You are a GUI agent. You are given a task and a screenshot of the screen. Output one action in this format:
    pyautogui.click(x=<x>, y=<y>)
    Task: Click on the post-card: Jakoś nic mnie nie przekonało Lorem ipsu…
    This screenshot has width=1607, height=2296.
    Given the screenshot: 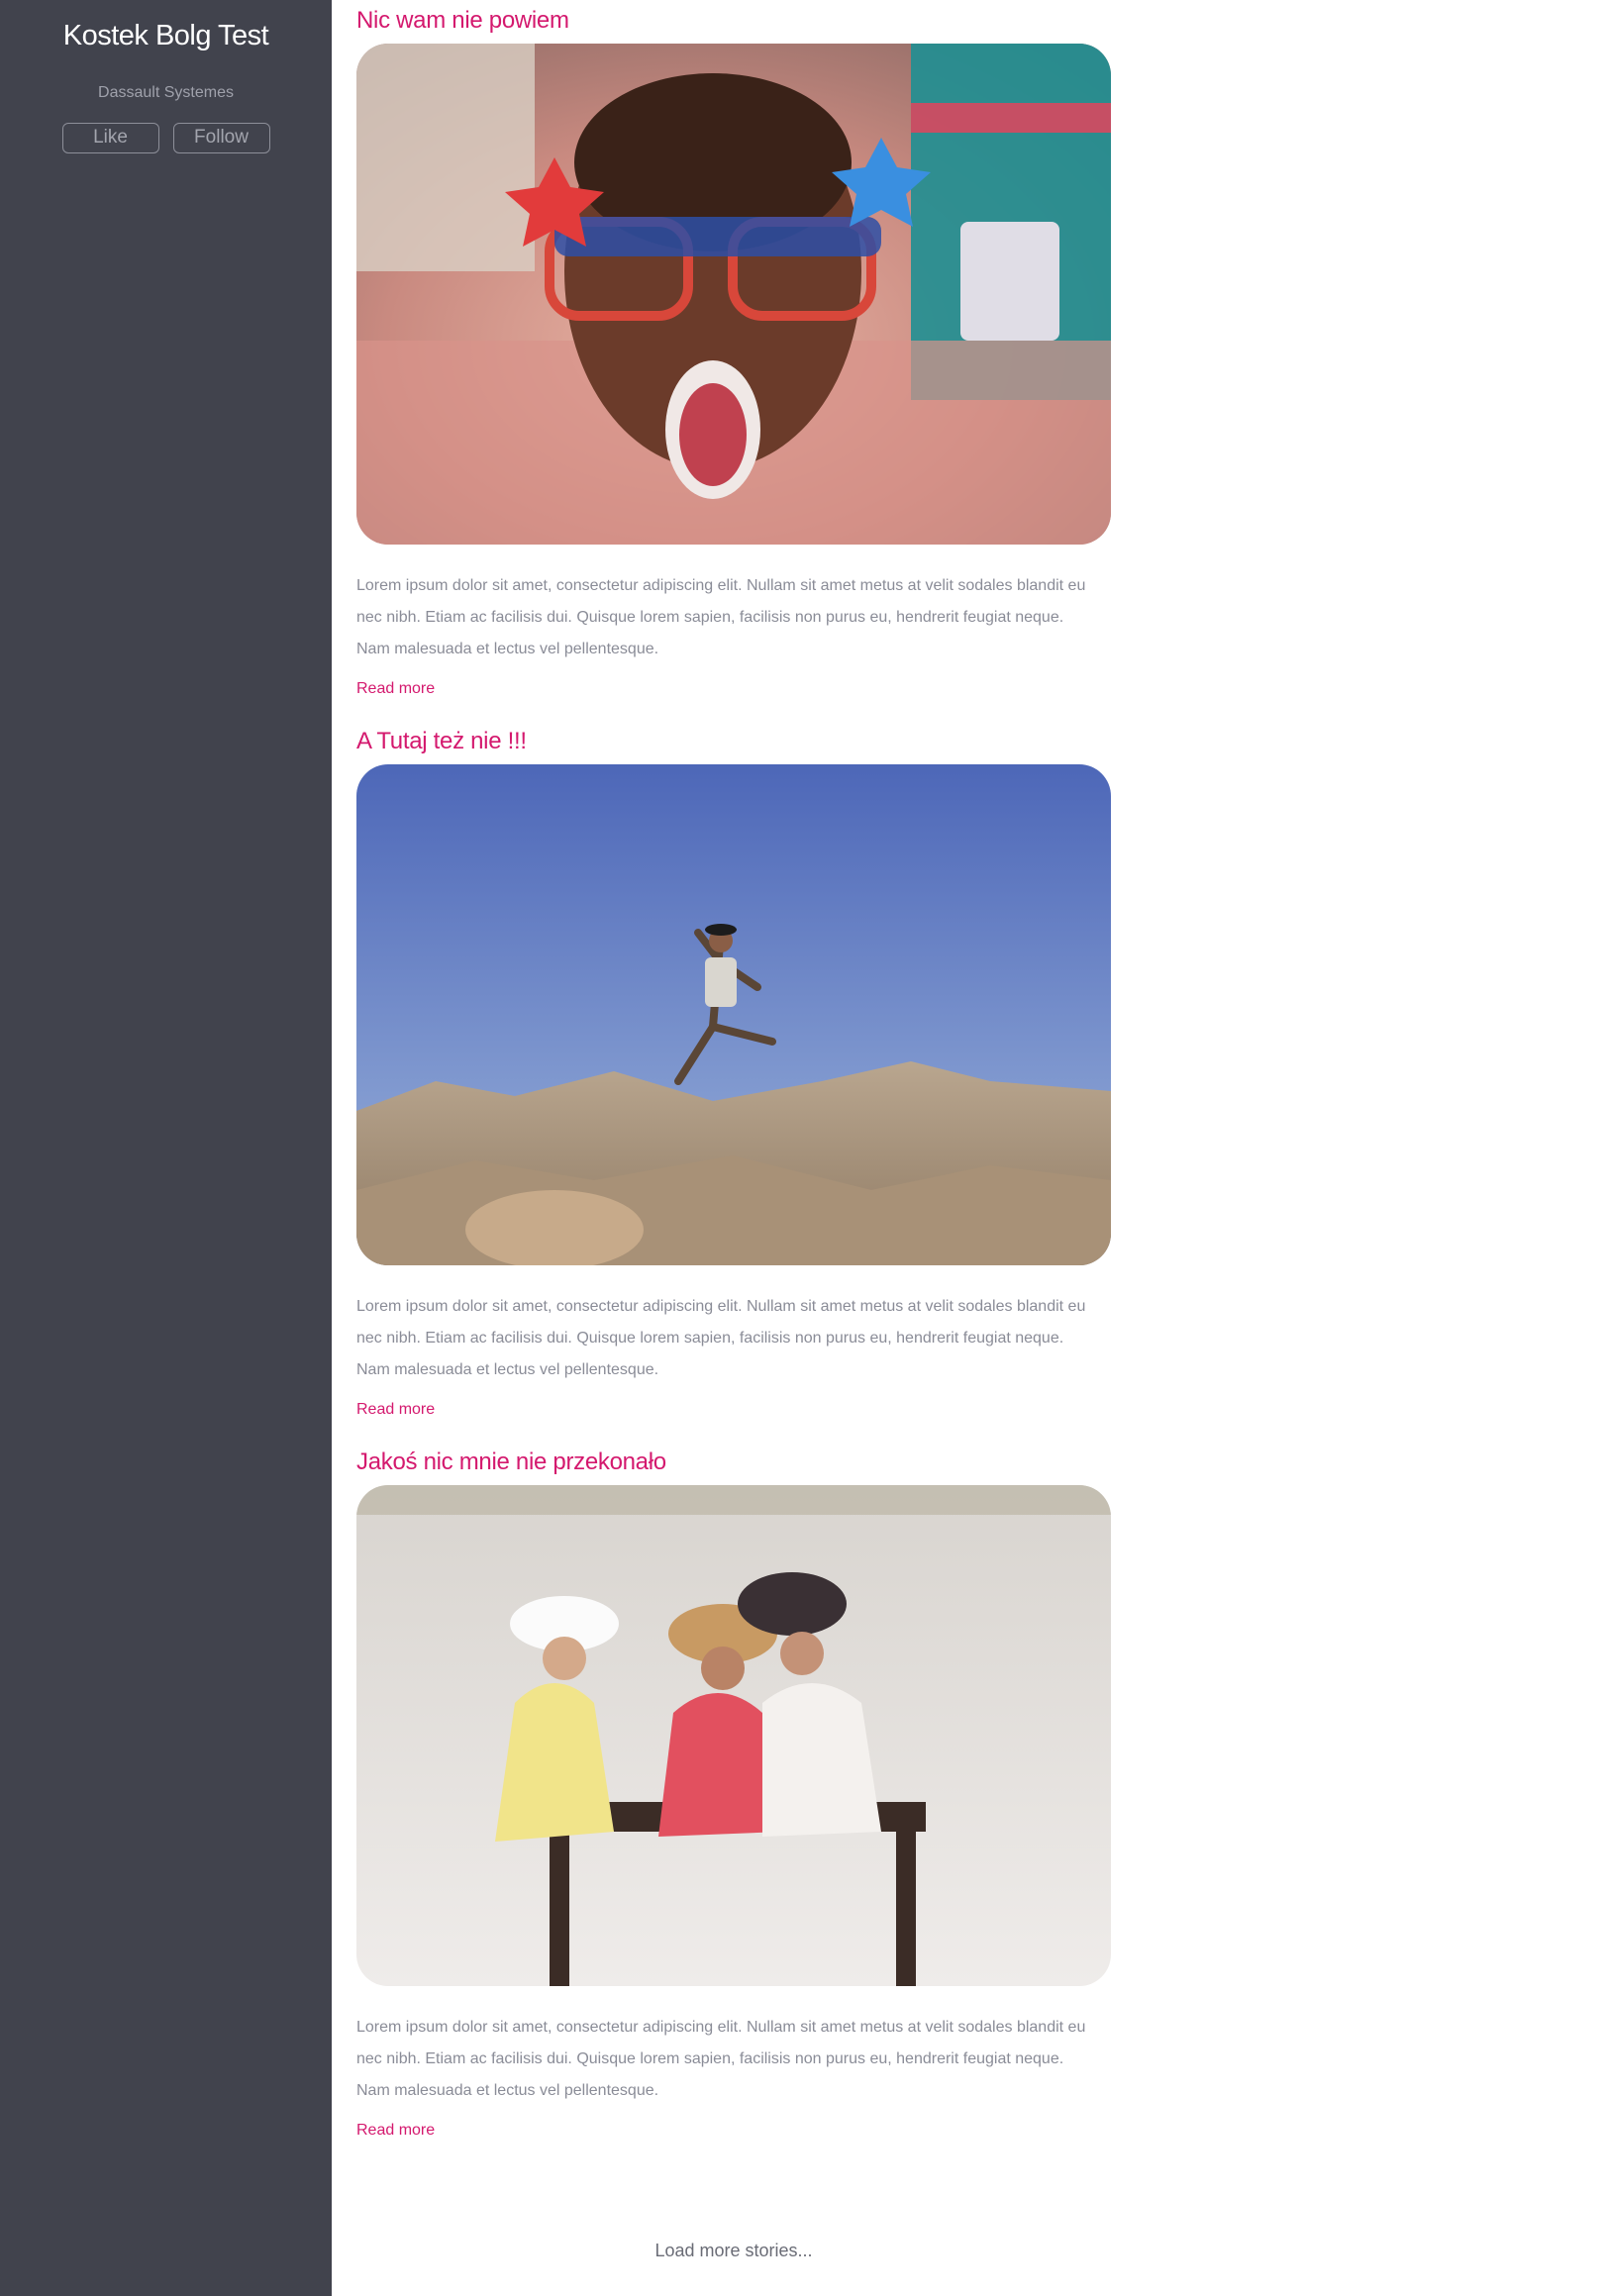 What is the action you would take?
    pyautogui.click(x=733, y=1794)
    